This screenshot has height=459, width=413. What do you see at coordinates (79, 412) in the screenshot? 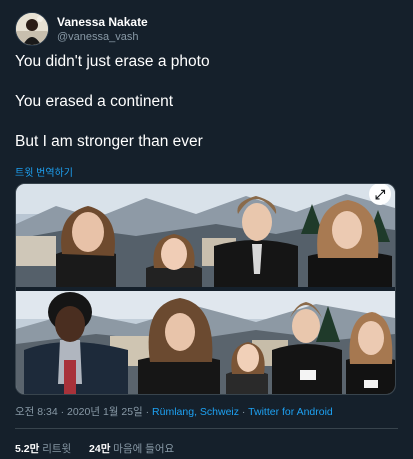
I see `tweet-timestamp: 오전 8:34 · 2020년 1월 25일` at bounding box center [79, 412].